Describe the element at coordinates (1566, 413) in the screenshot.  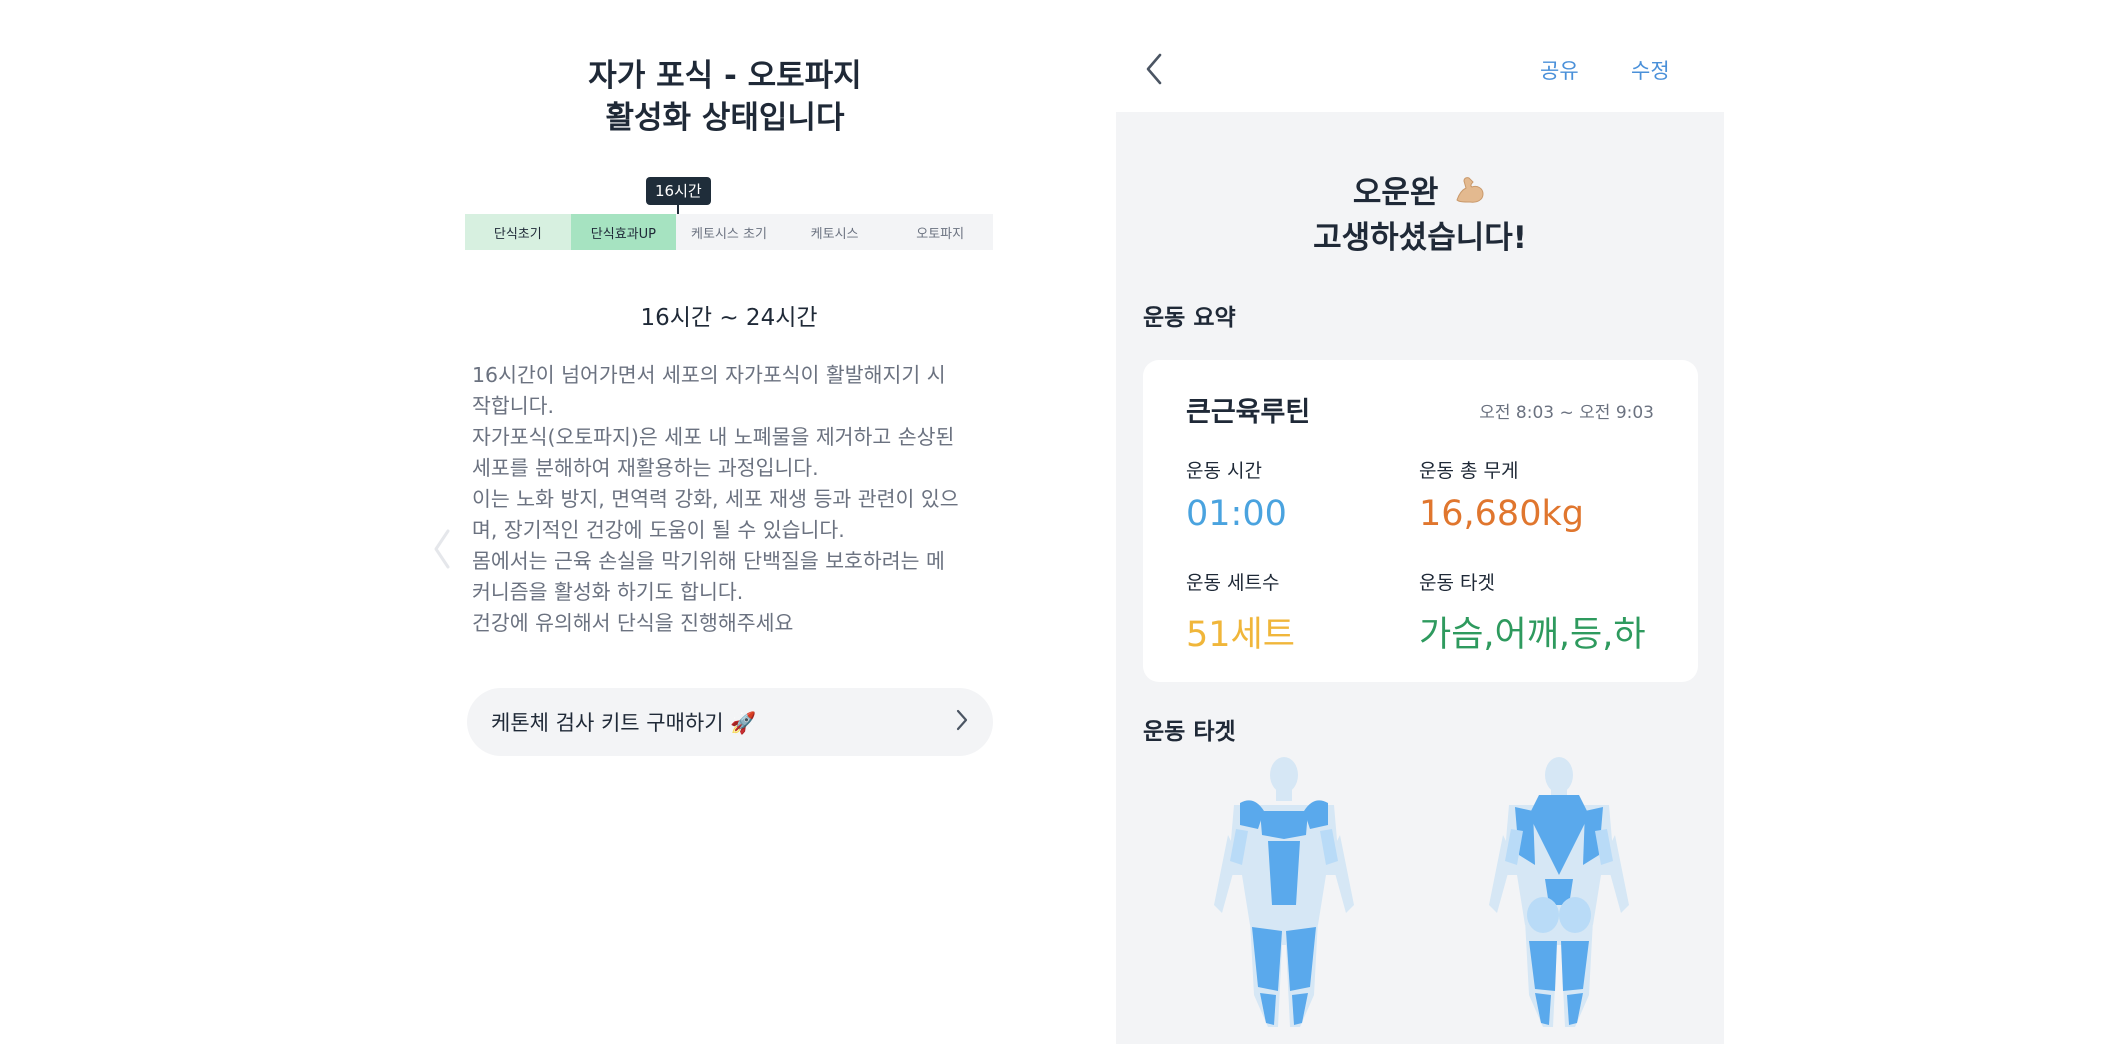
I see `workout-time-range: 오전 8:03 ~ 오전 9:03` at that location.